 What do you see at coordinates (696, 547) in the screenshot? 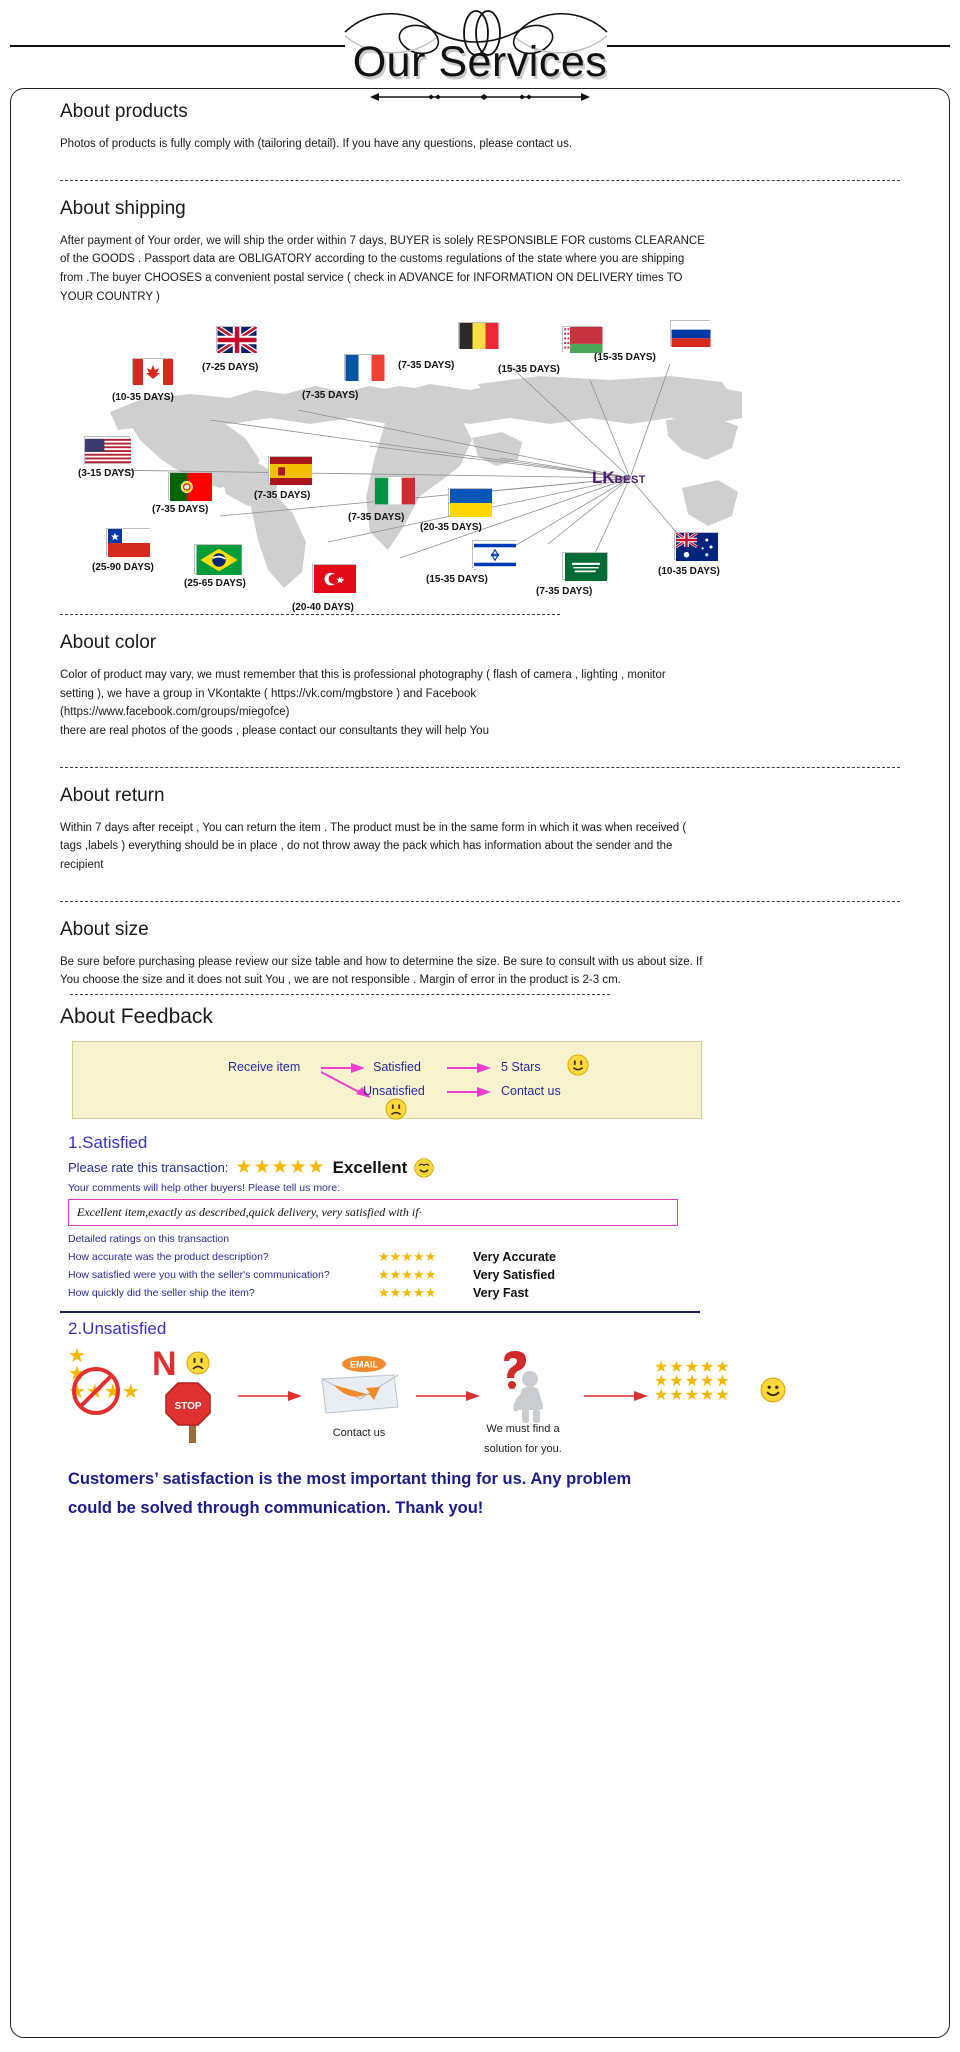
I see `flag-australia` at bounding box center [696, 547].